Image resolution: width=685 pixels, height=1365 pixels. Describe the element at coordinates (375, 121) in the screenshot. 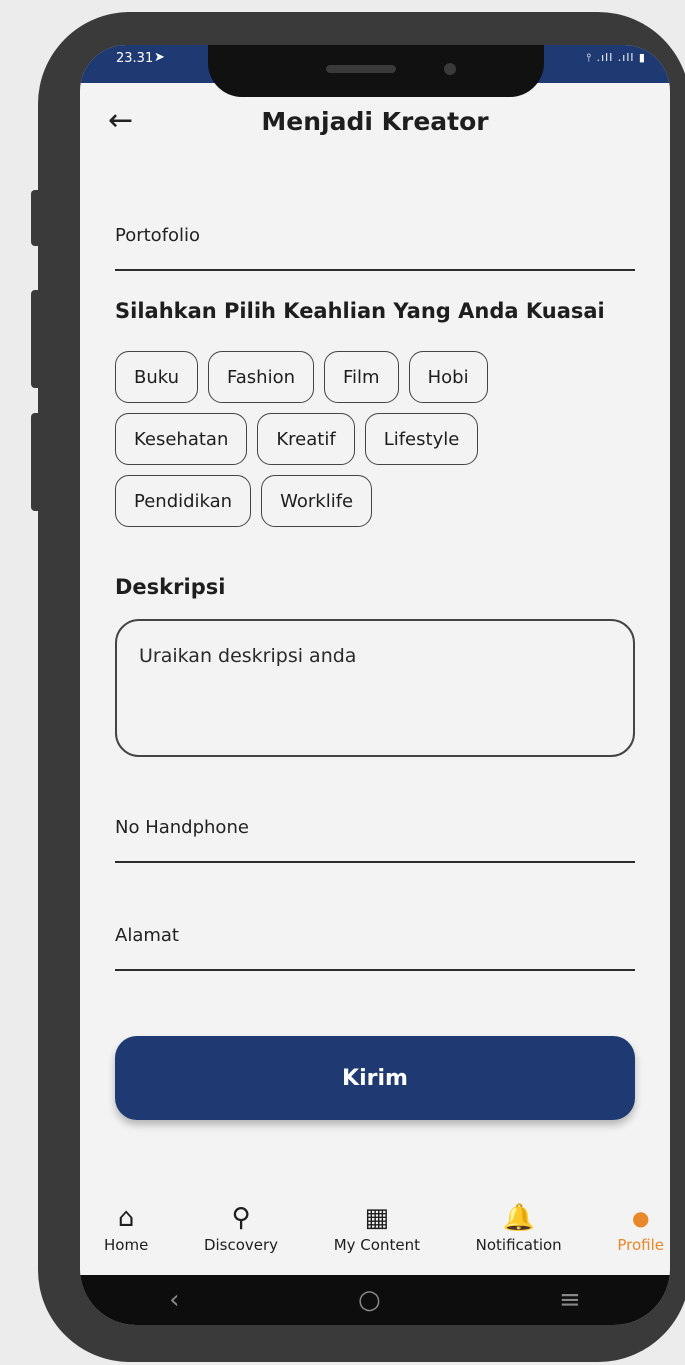

I see `page-title: Menjadi Kreator` at that location.